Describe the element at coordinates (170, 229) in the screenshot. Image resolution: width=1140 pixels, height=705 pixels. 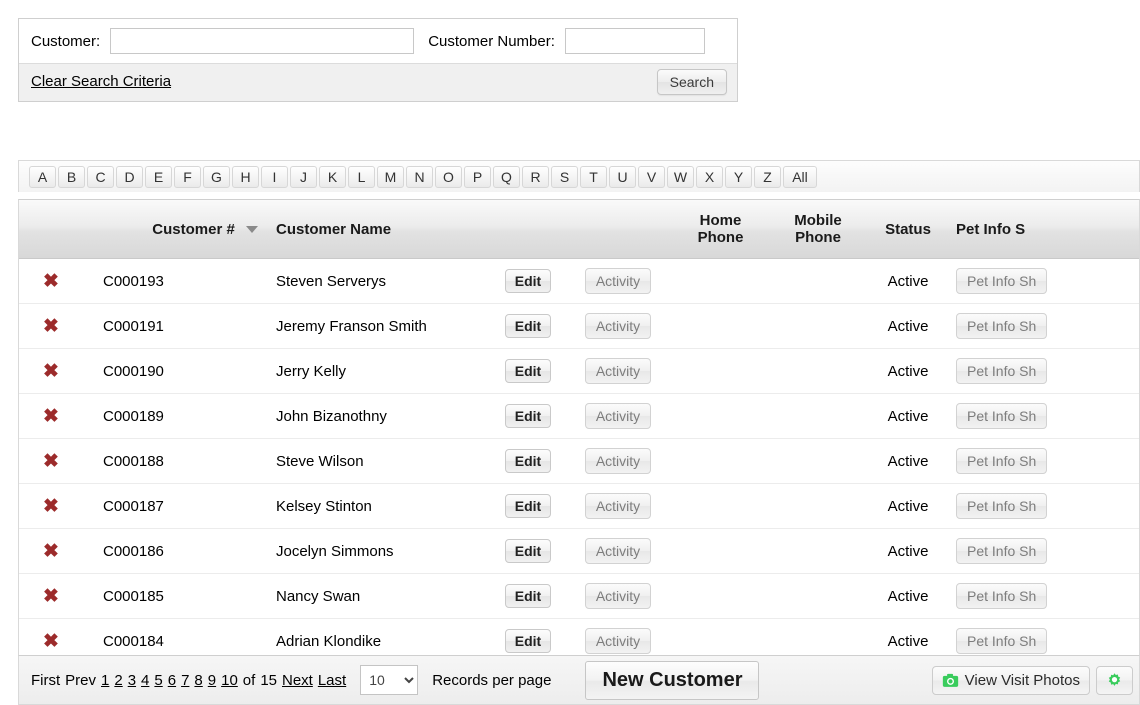
I see `header-customer-number: Customer #` at that location.